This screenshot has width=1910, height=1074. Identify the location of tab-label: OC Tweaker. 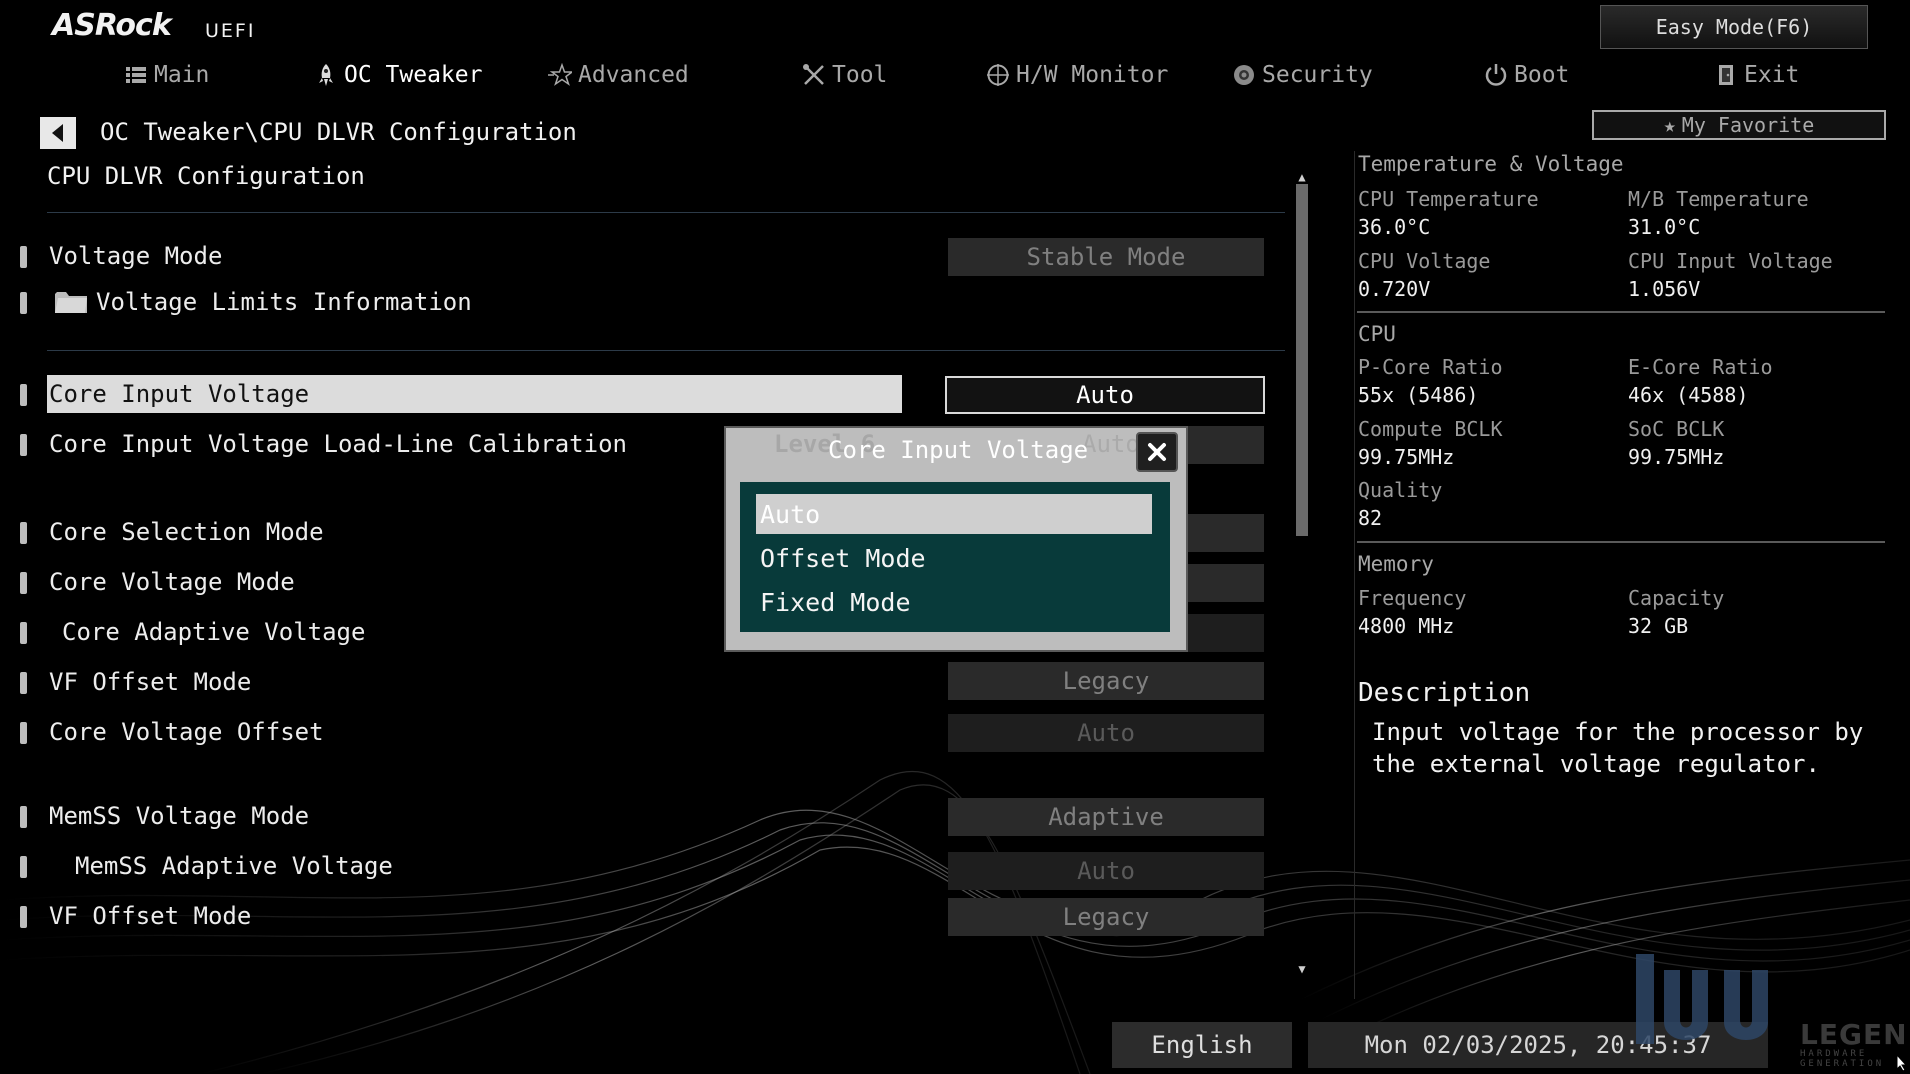
(413, 75).